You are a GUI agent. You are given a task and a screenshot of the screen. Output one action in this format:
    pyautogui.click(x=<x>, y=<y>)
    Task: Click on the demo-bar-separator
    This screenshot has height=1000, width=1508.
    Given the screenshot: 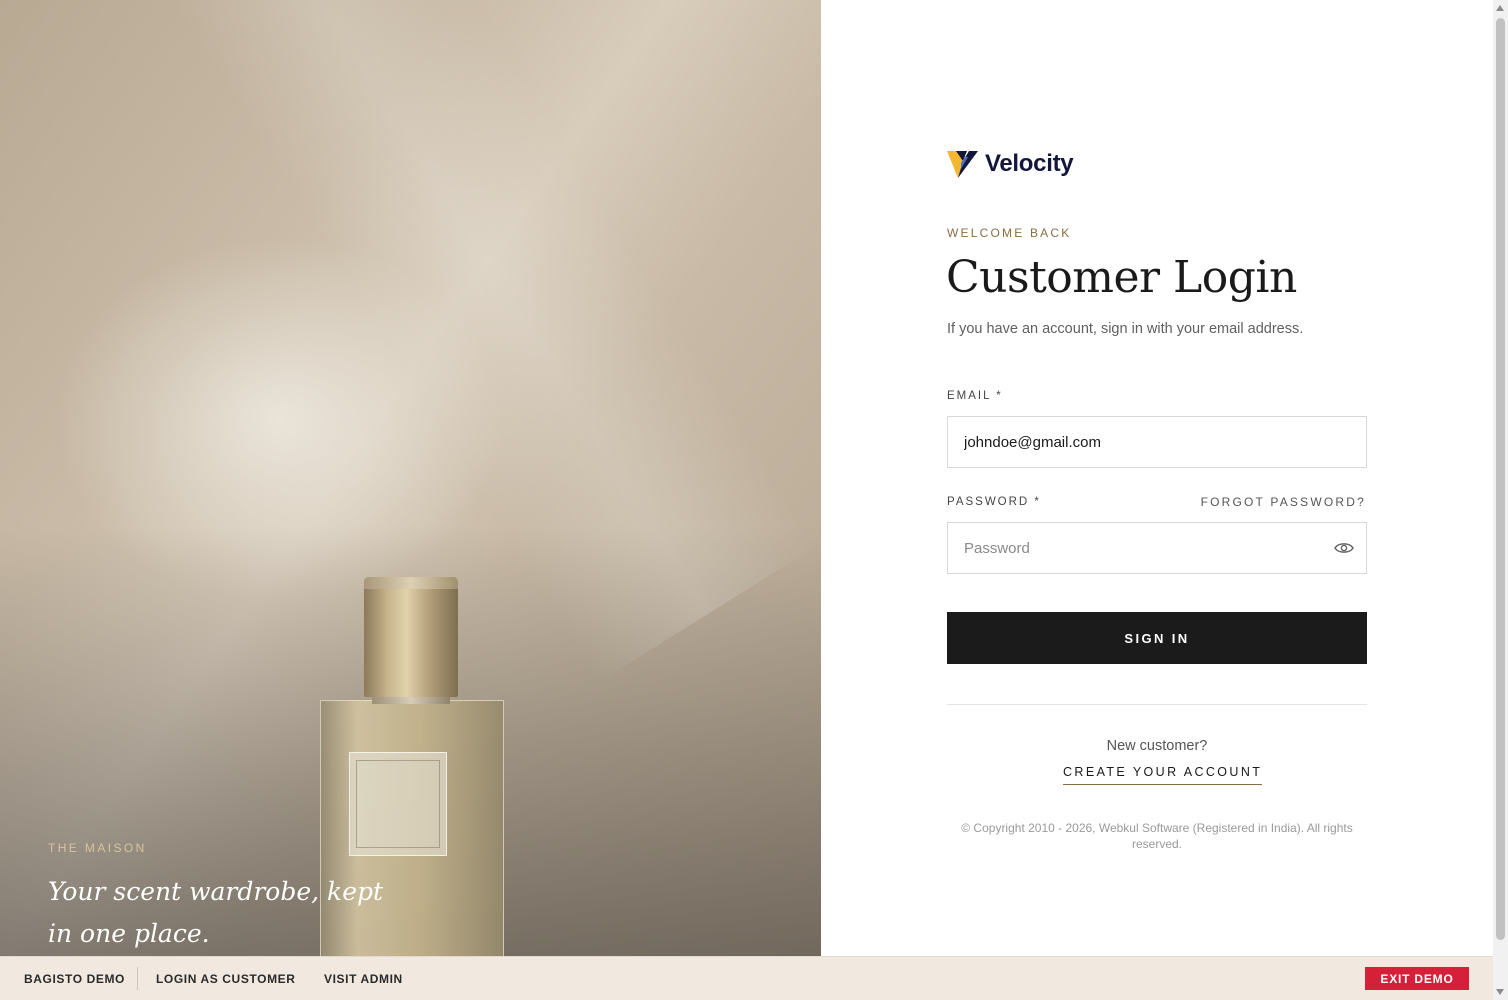 What is the action you would take?
    pyautogui.click(x=137, y=978)
    